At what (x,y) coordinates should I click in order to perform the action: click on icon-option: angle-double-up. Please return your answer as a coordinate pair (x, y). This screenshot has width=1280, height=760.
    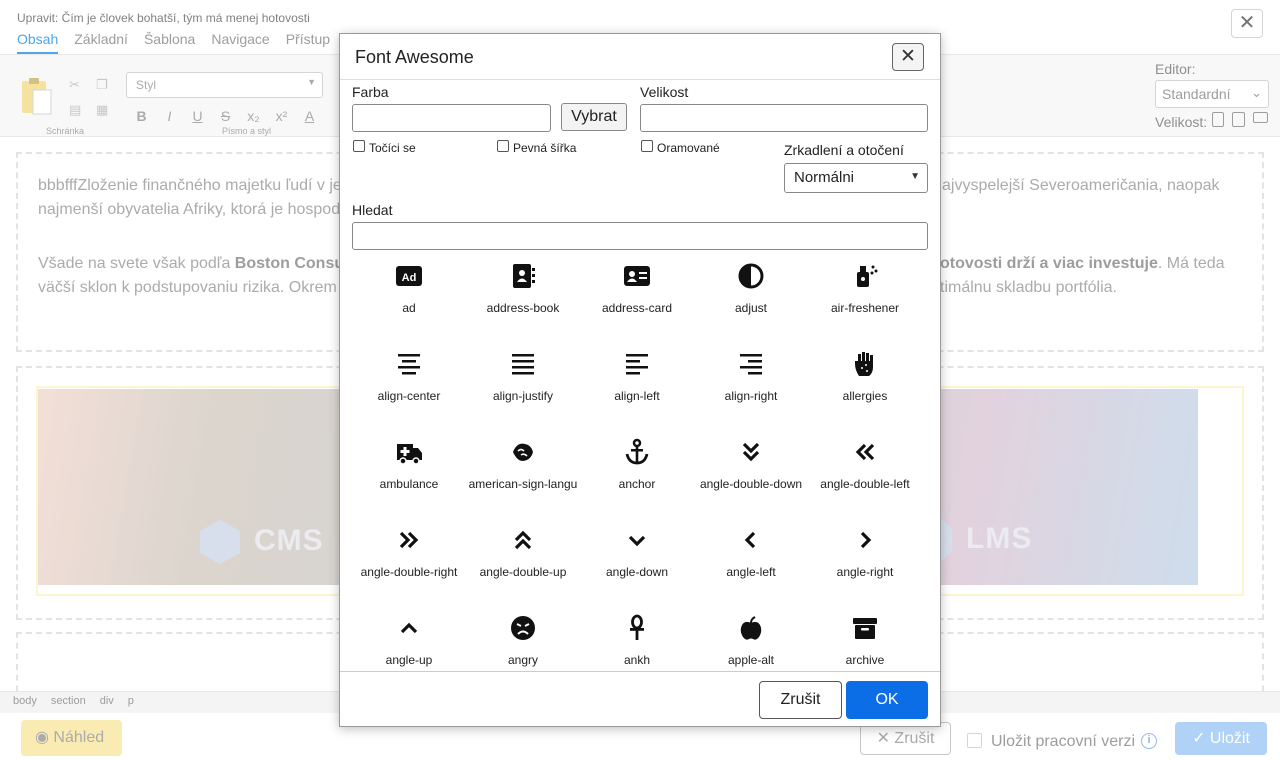
    Looking at the image, I should click on (523, 567).